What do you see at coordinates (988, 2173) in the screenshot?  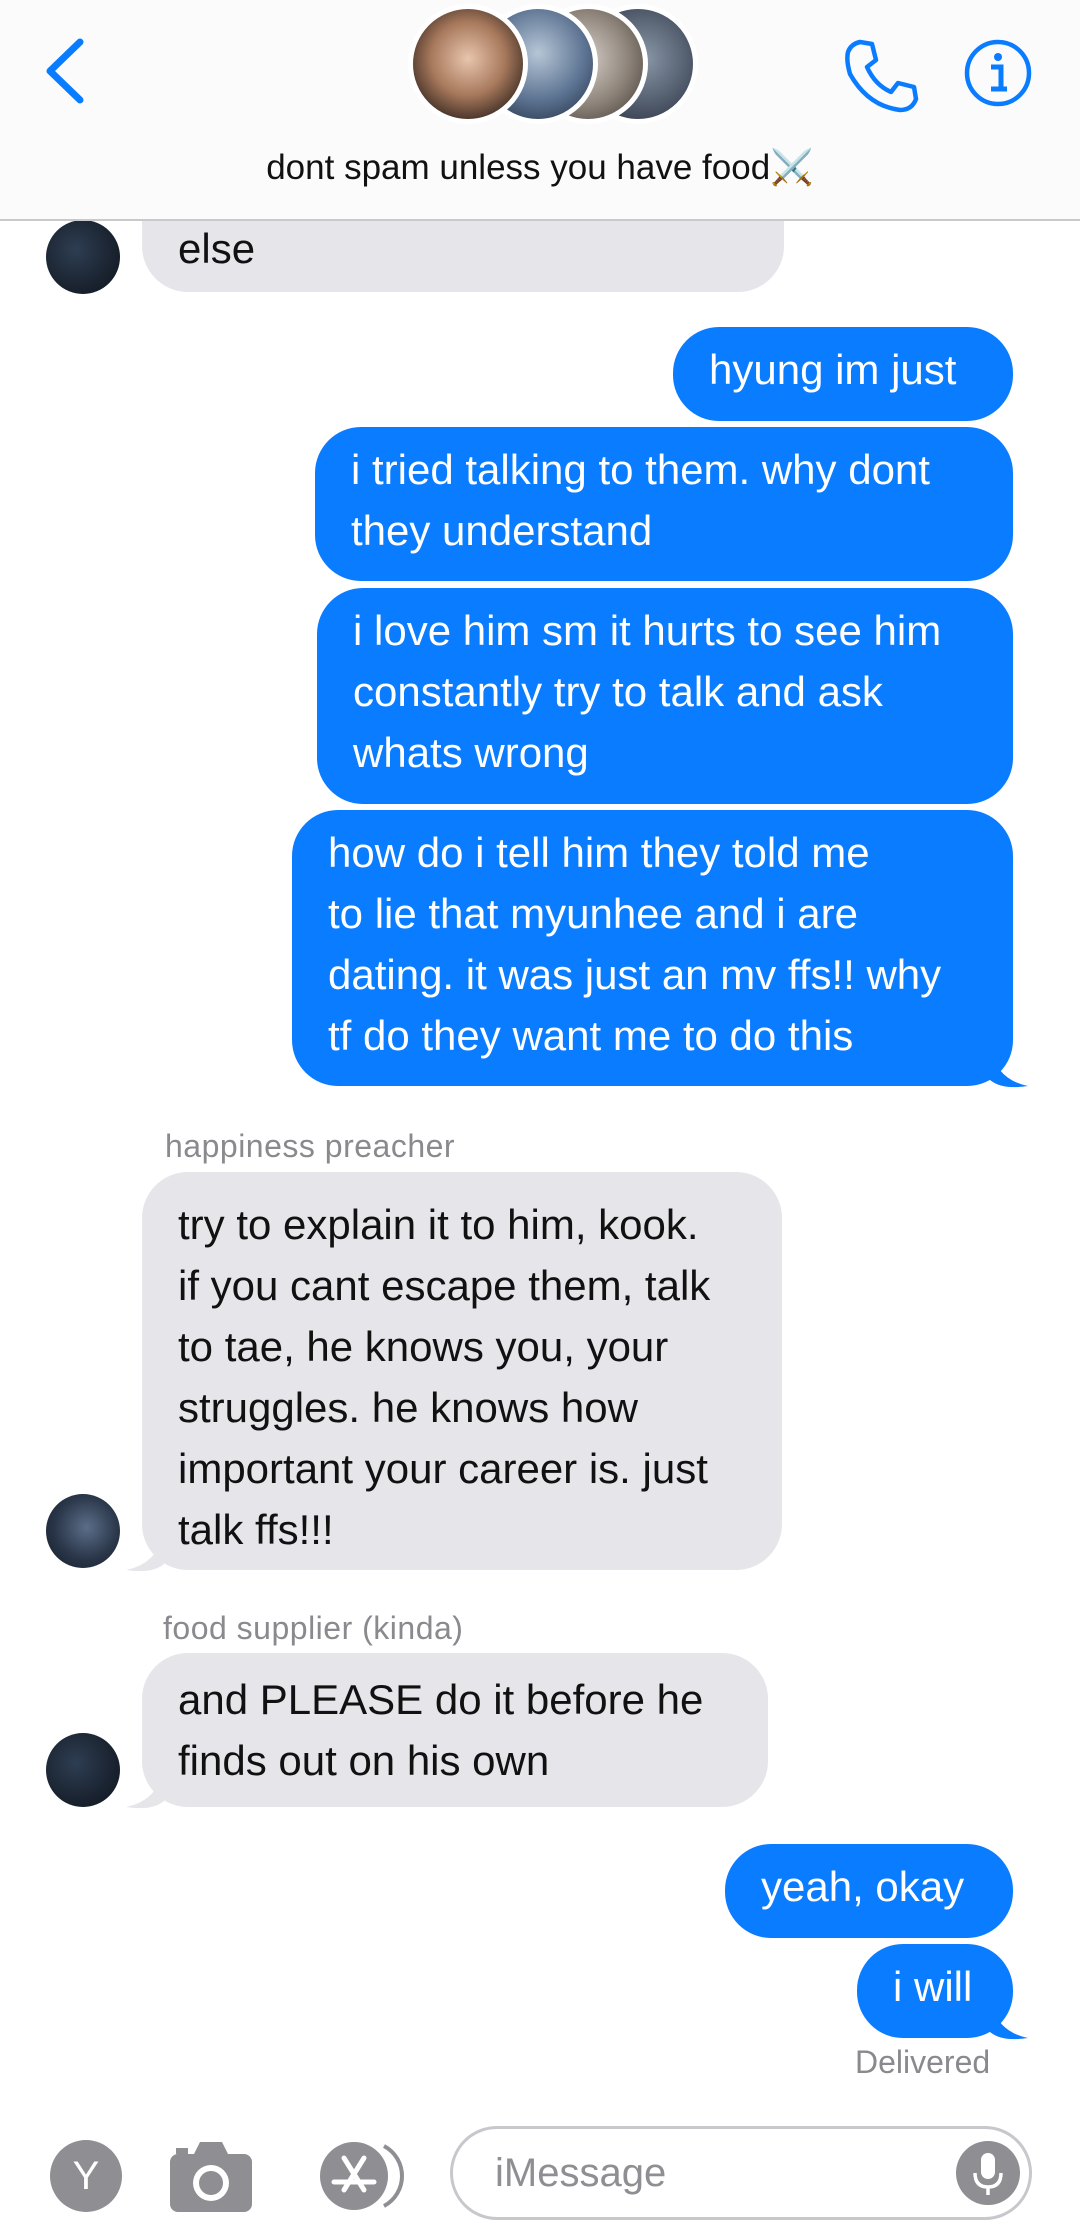 I see `microphone-icon` at bounding box center [988, 2173].